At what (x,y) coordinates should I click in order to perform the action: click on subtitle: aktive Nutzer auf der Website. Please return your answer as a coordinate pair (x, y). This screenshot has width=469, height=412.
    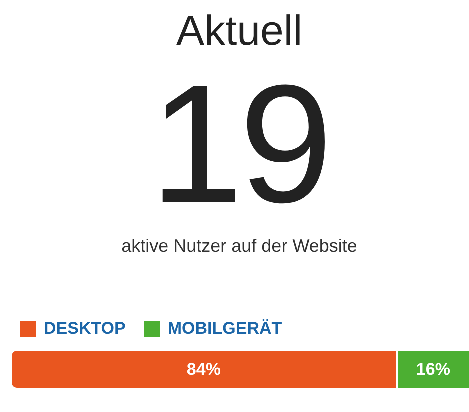
    Looking at the image, I should click on (239, 246).